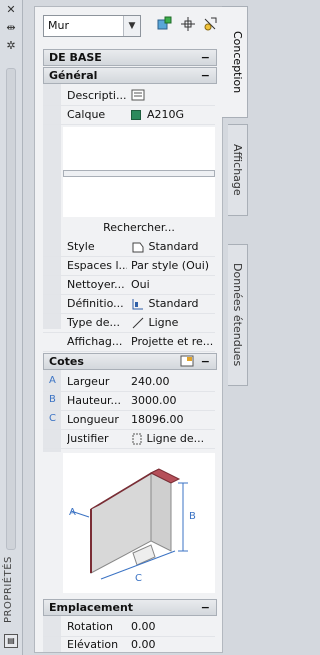 The width and height of the screenshot is (320, 655). What do you see at coordinates (11, 28) in the screenshot?
I see `auto-hide-icon: ⇹` at bounding box center [11, 28].